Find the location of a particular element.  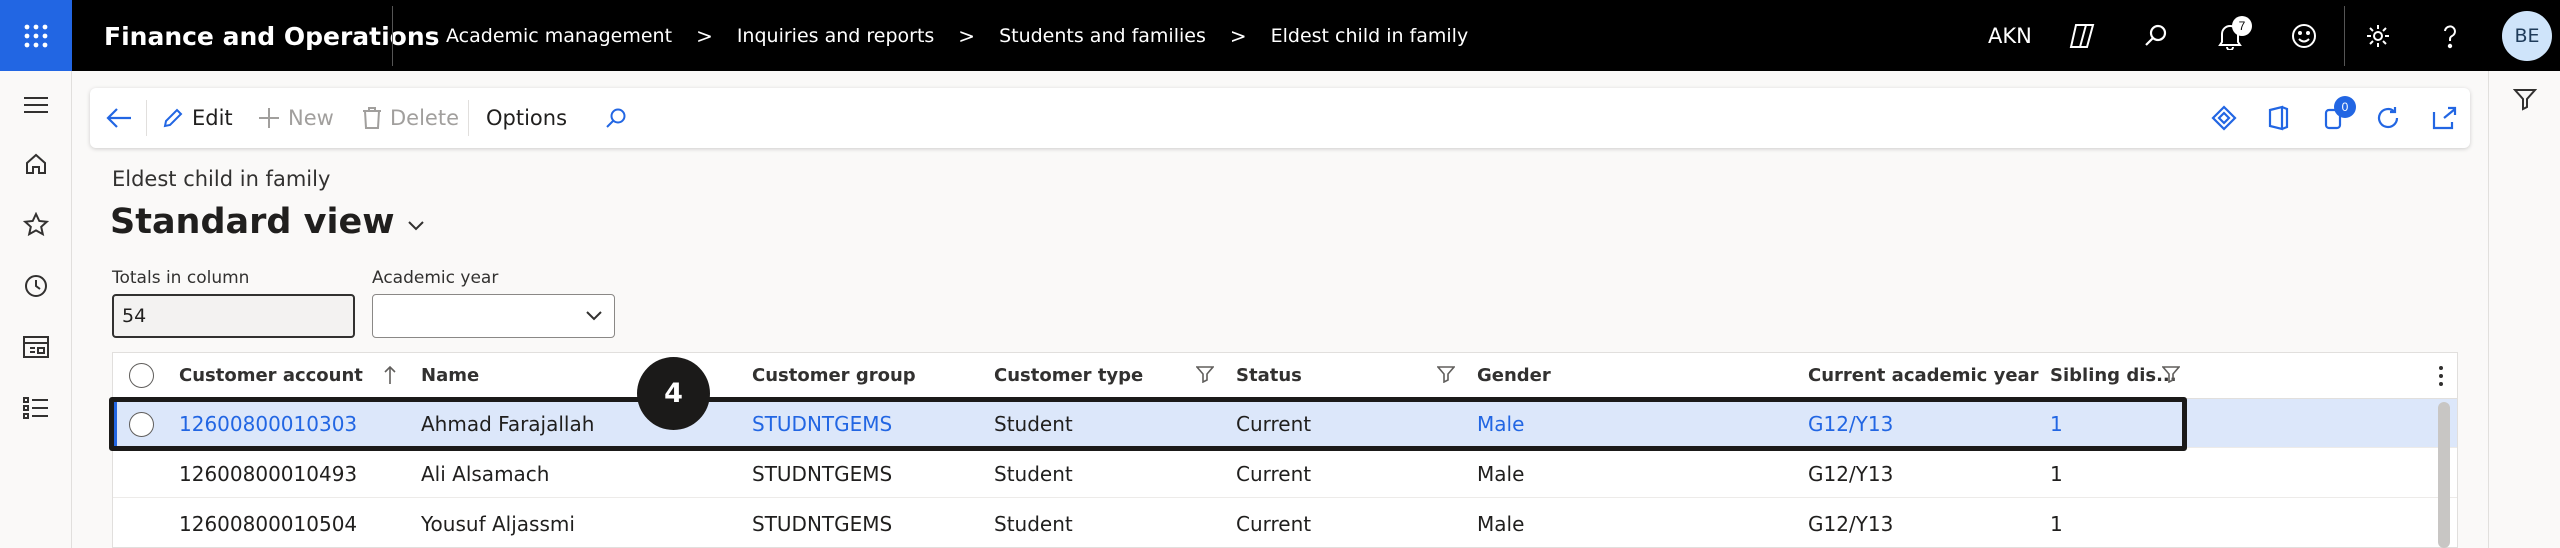

action-search-button is located at coordinates (616, 118).